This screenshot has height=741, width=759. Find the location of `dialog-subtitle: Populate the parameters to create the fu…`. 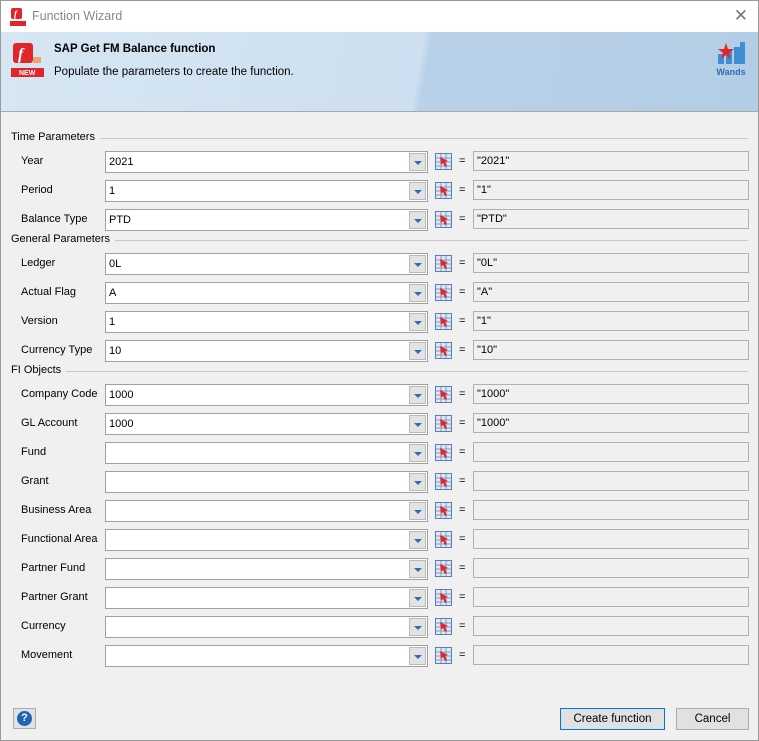

dialog-subtitle: Populate the parameters to create the fu… is located at coordinates (174, 72).